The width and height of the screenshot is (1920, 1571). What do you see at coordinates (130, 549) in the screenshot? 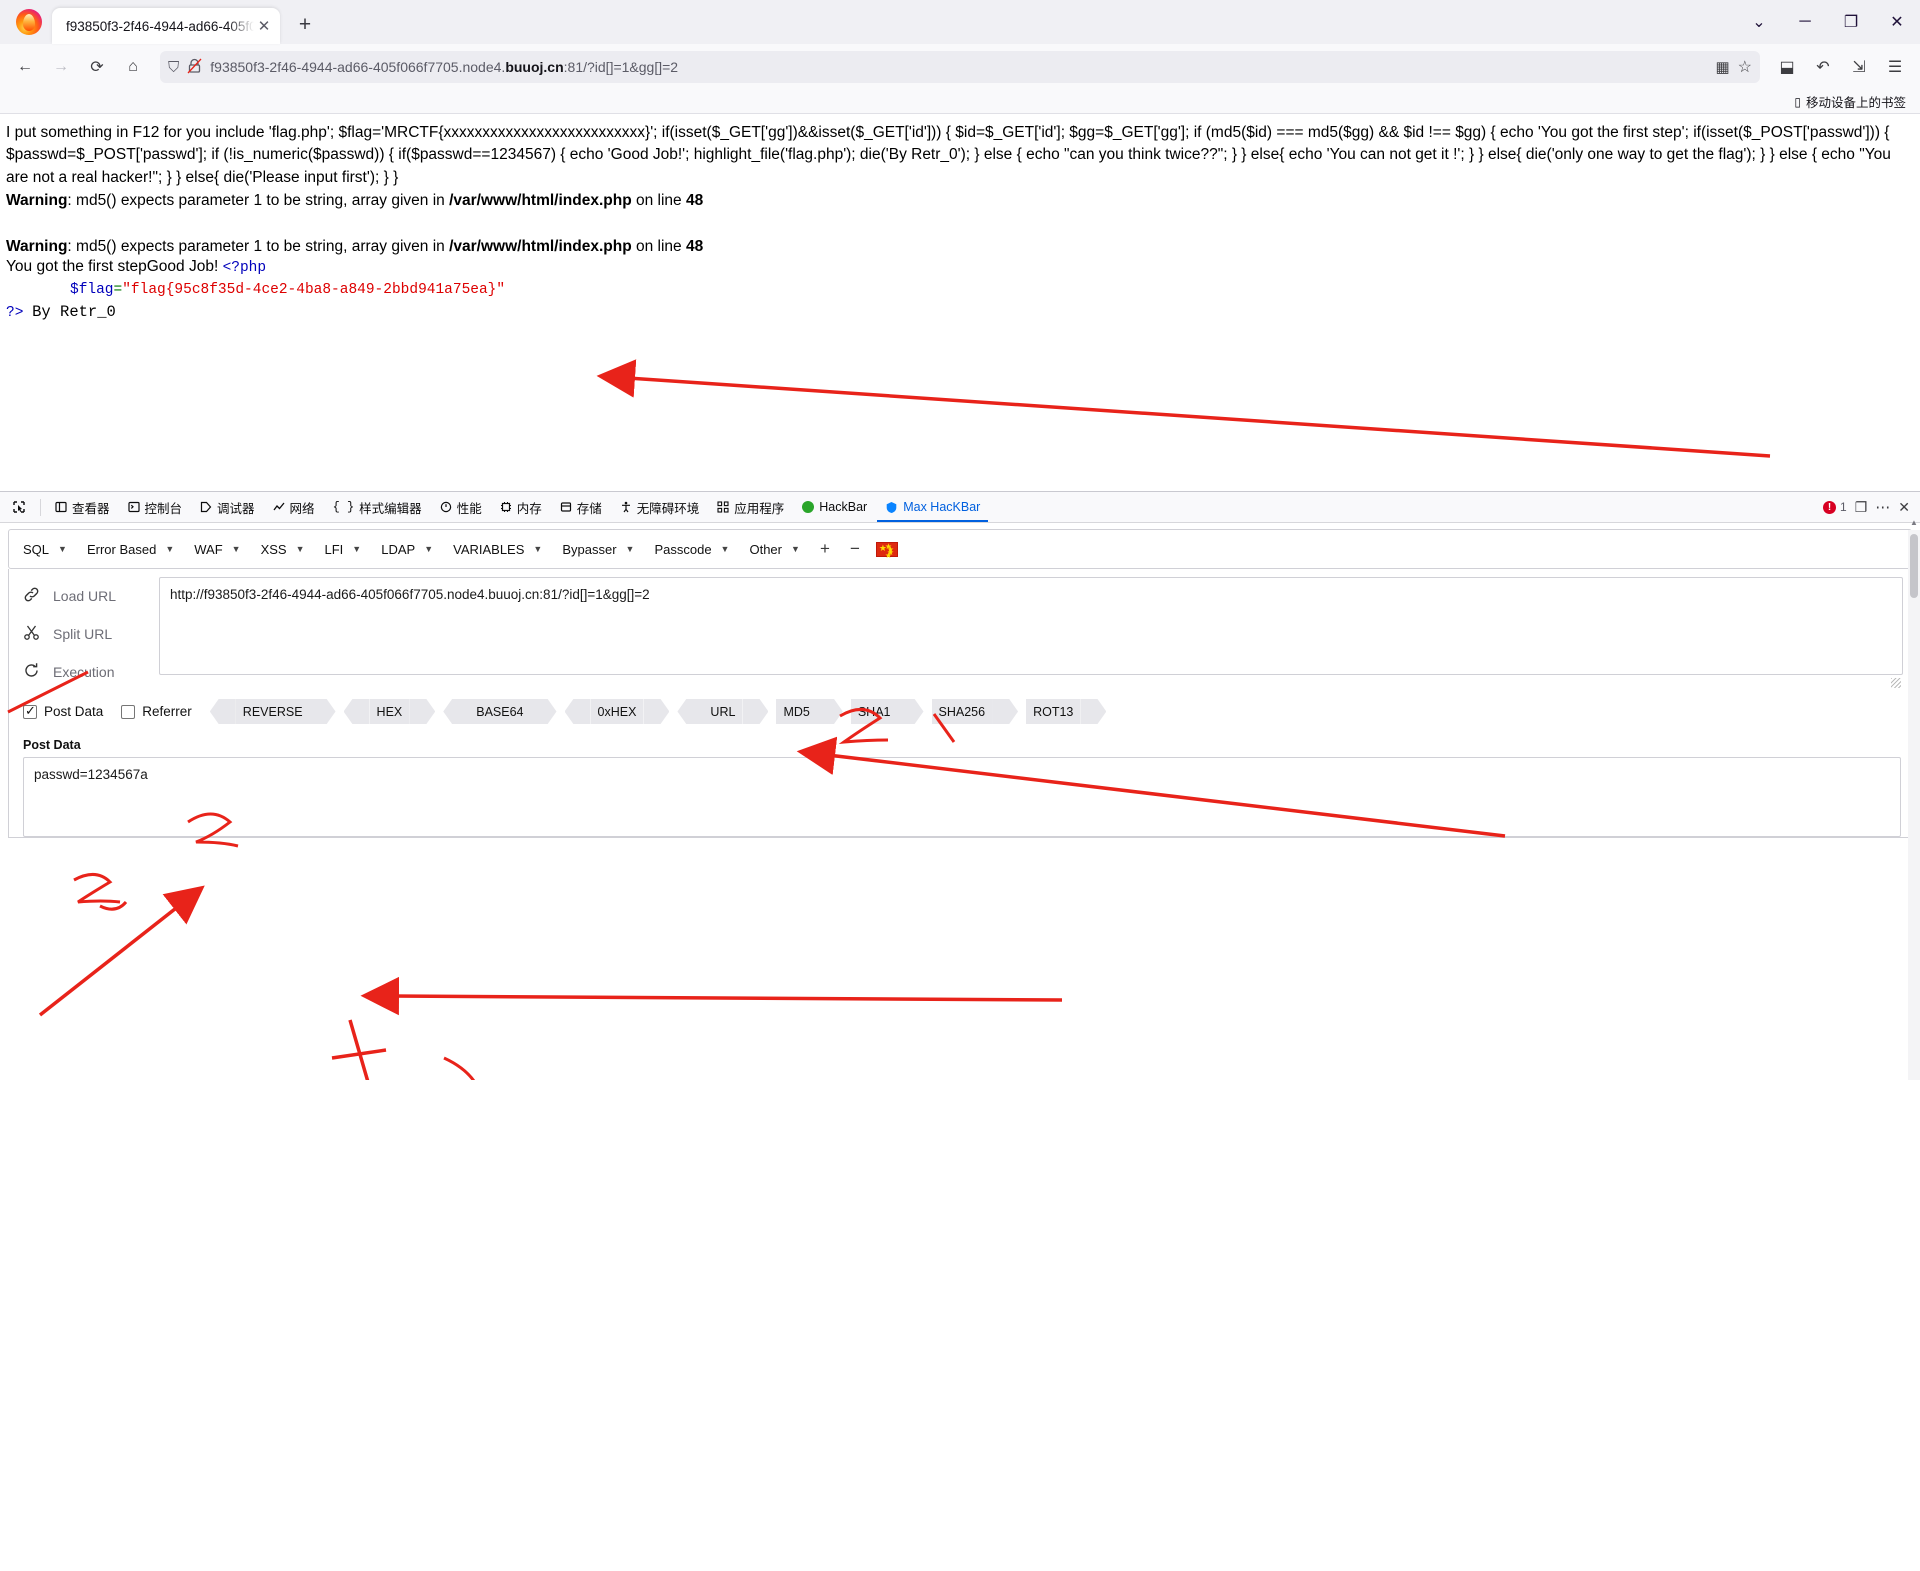
I see `menu-error-based: Error Based ▼` at bounding box center [130, 549].